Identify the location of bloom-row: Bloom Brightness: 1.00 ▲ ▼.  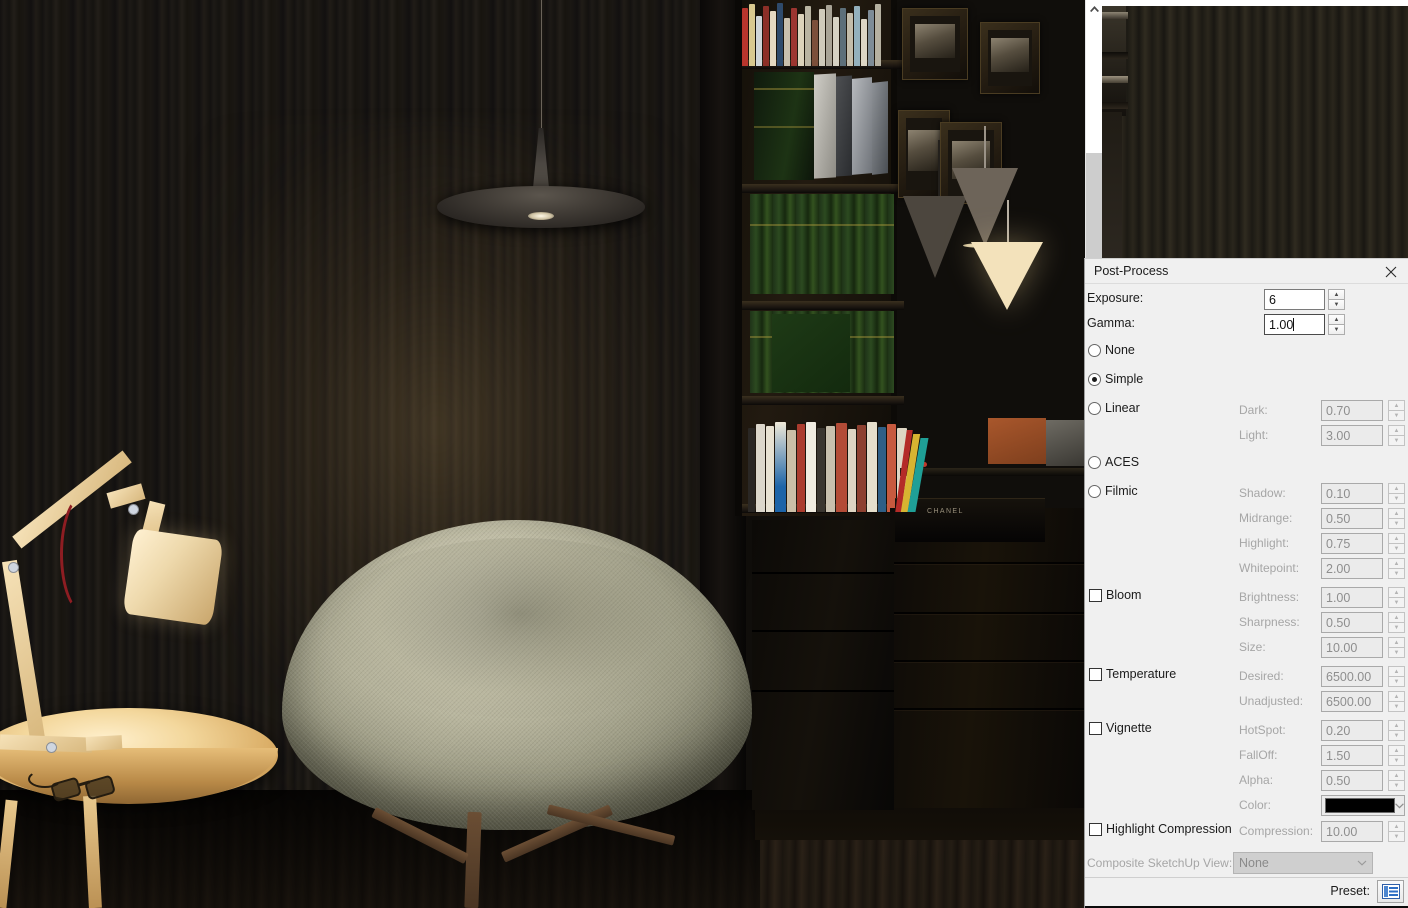
(1246, 597).